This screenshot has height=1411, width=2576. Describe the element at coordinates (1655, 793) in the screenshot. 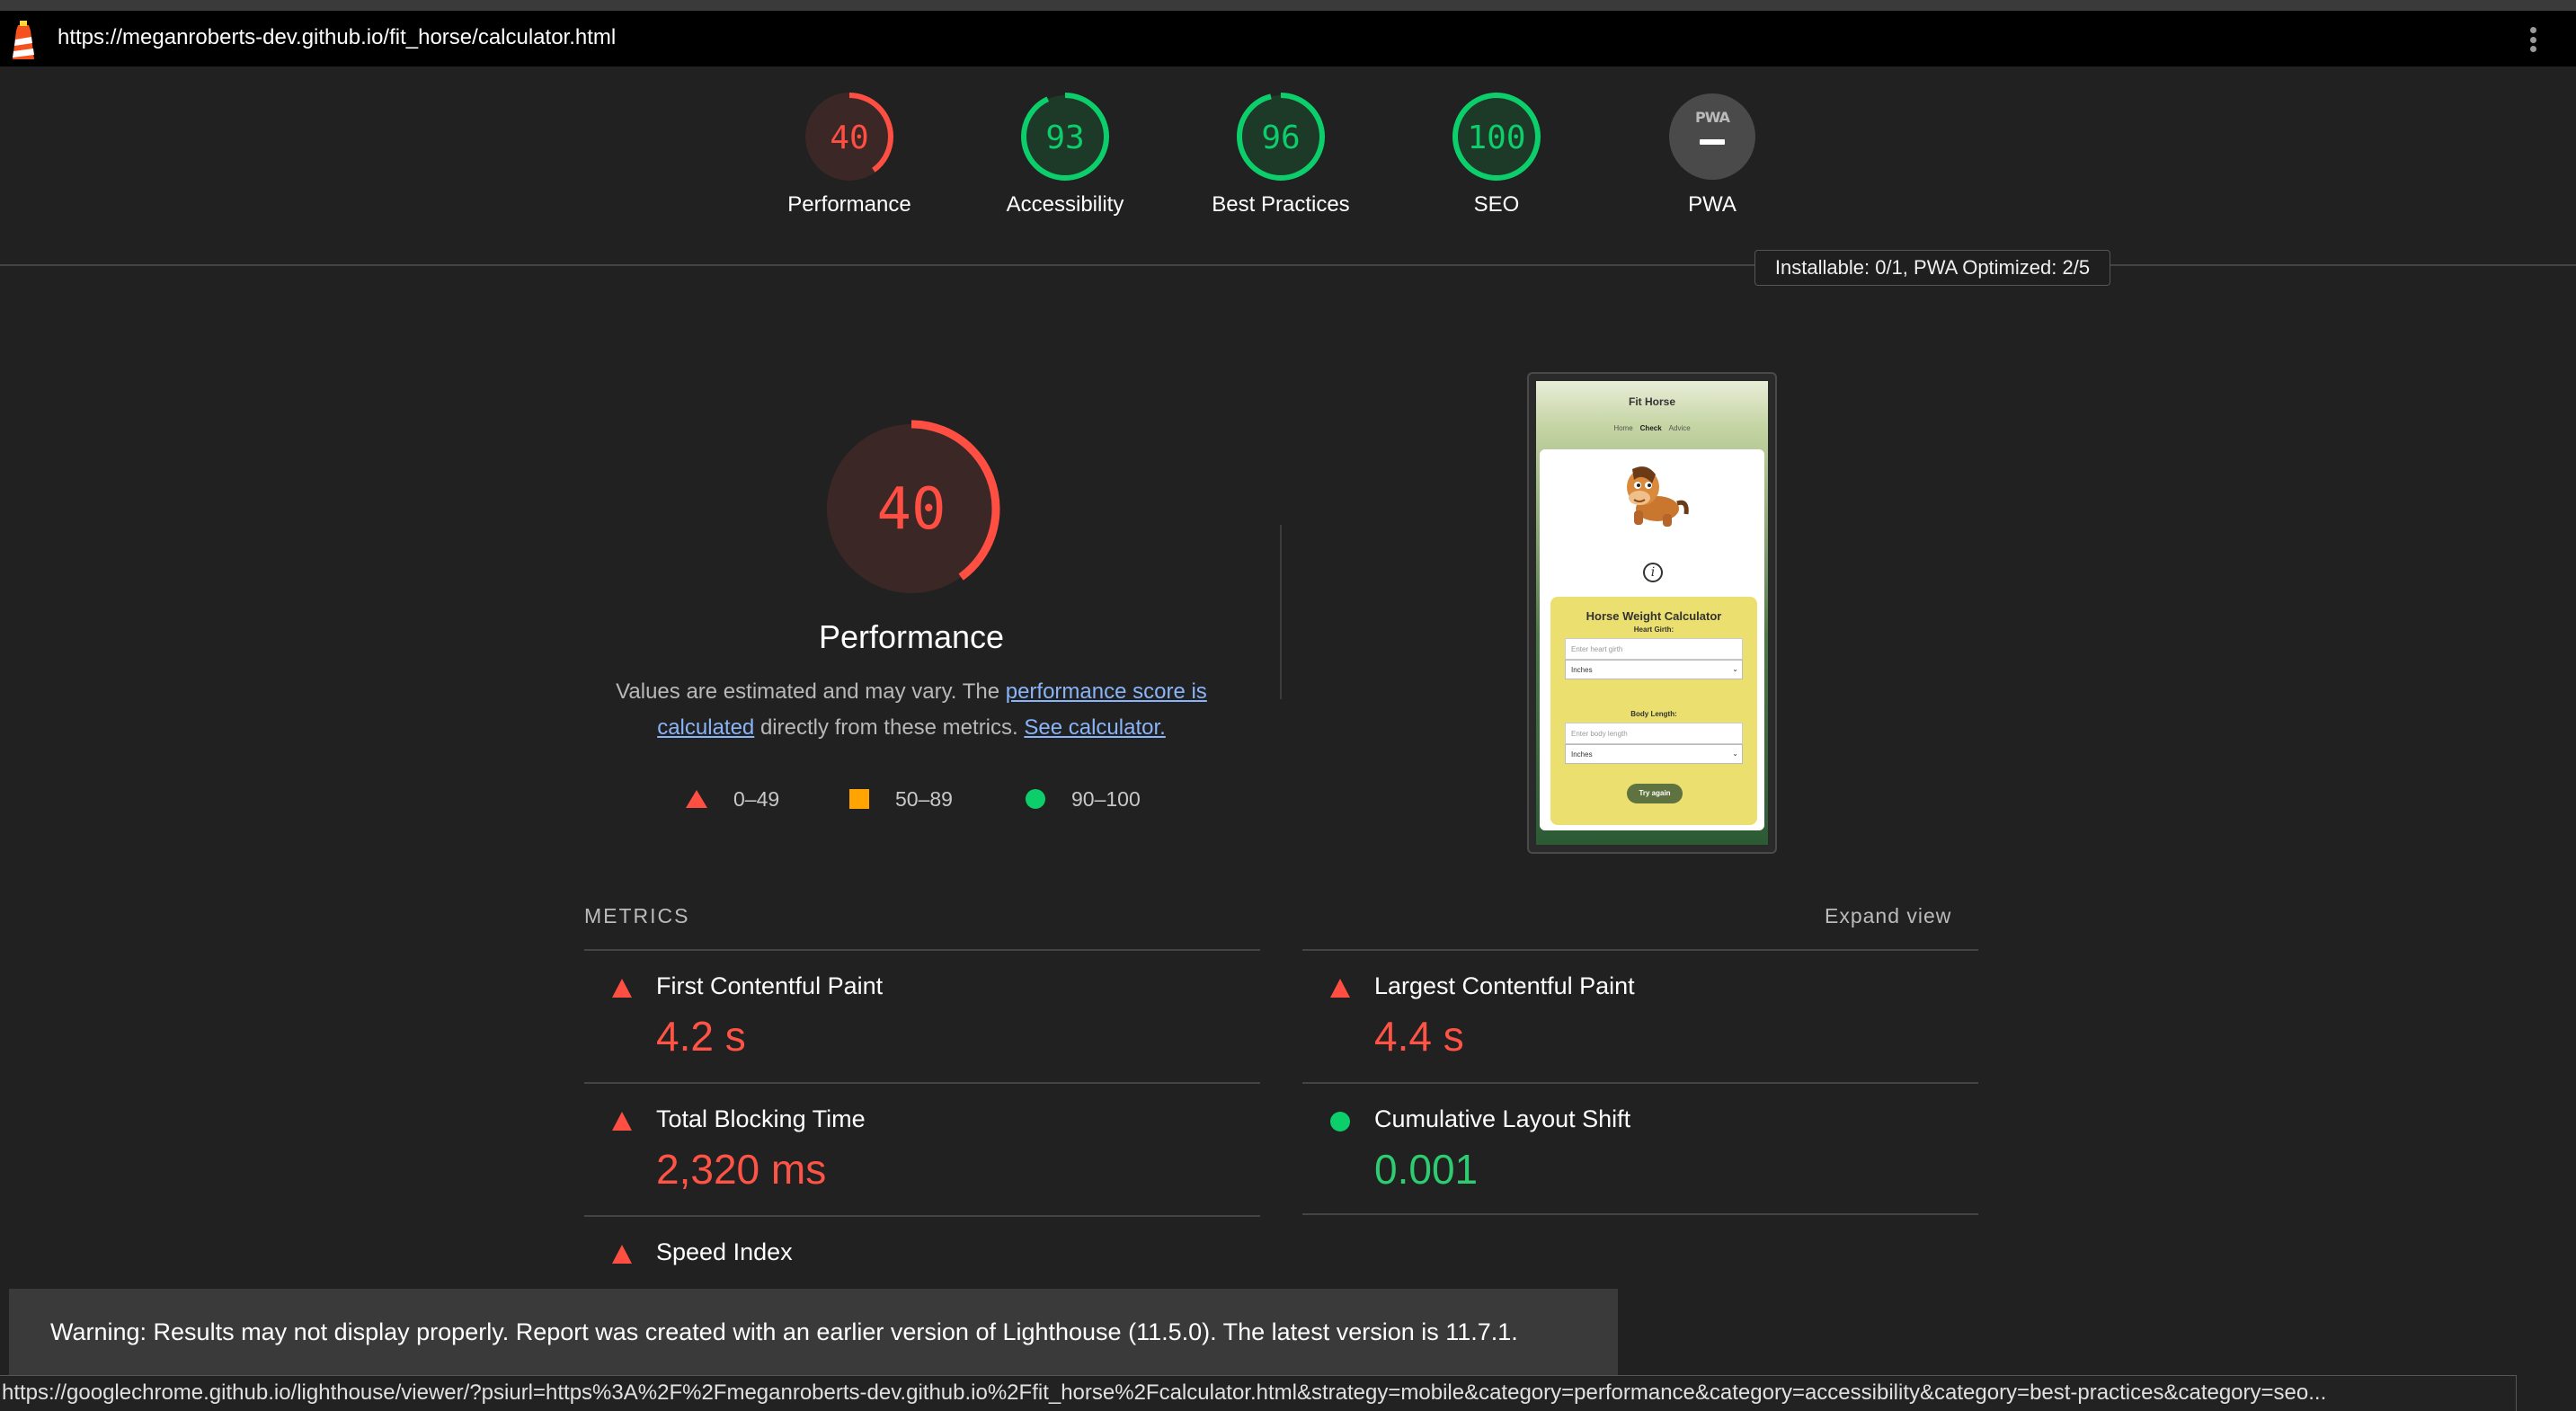

I see `try-again-button: Try again` at that location.